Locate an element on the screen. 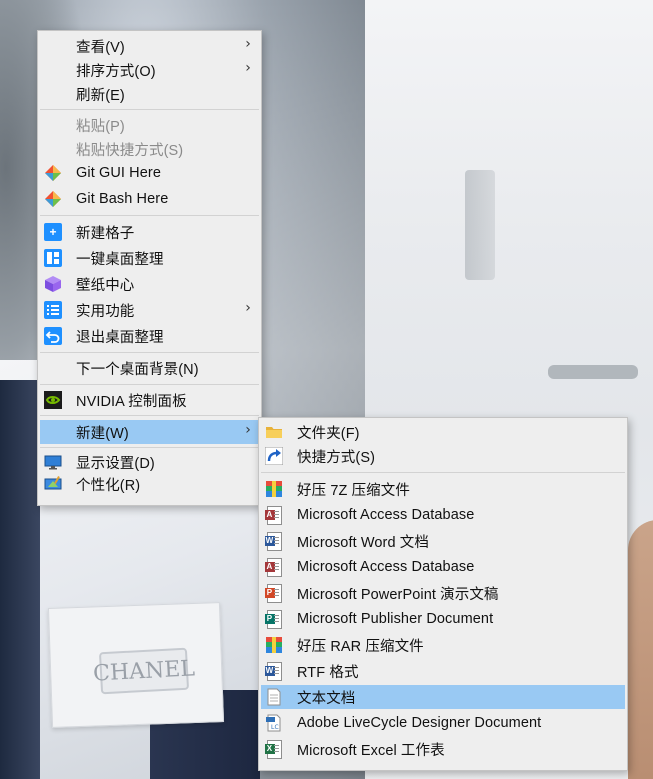 This screenshot has width=653, height=779. submenu-item-text-document: 文本文档 is located at coordinates (443, 697).